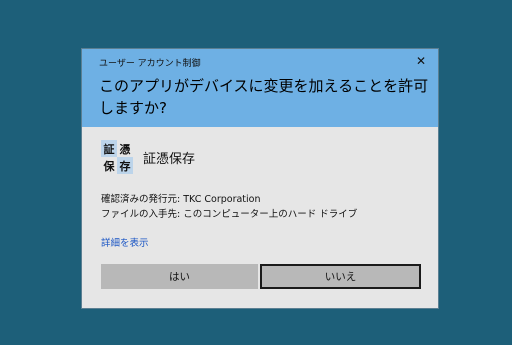  What do you see at coordinates (125, 149) in the screenshot?
I see `app-icon-char: 憑` at bounding box center [125, 149].